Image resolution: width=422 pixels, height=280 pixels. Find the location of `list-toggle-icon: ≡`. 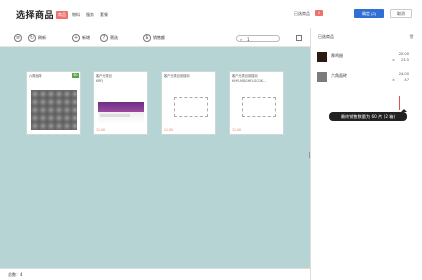

list-toggle-icon: ≡ is located at coordinates (18, 38).